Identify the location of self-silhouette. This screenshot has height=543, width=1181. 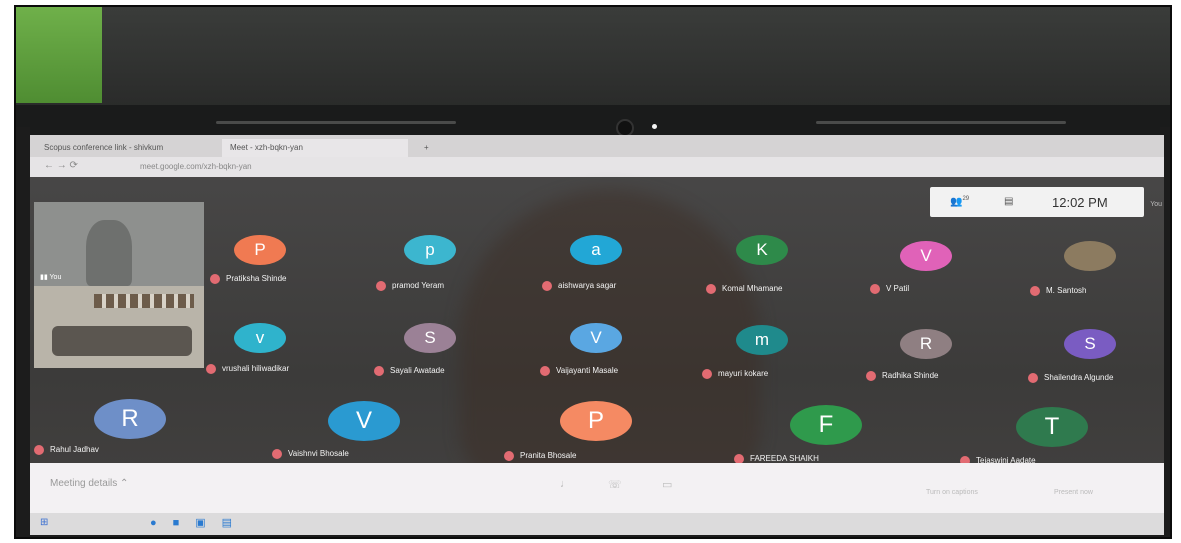
(109, 253).